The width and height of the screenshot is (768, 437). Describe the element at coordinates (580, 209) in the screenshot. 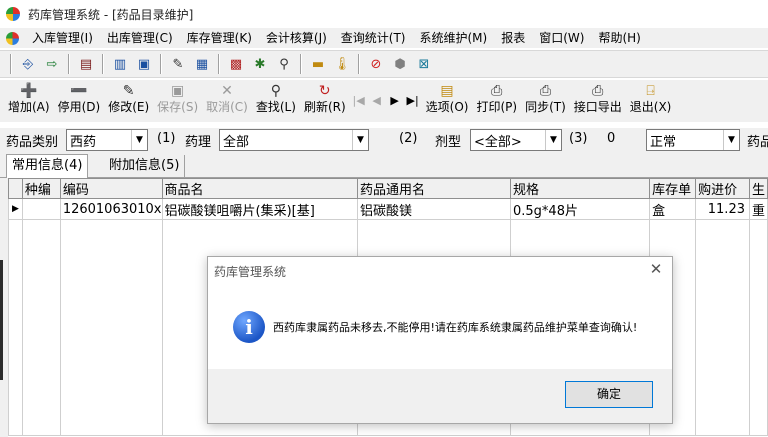

I see `cell-spec: 0.5g*48片` at that location.